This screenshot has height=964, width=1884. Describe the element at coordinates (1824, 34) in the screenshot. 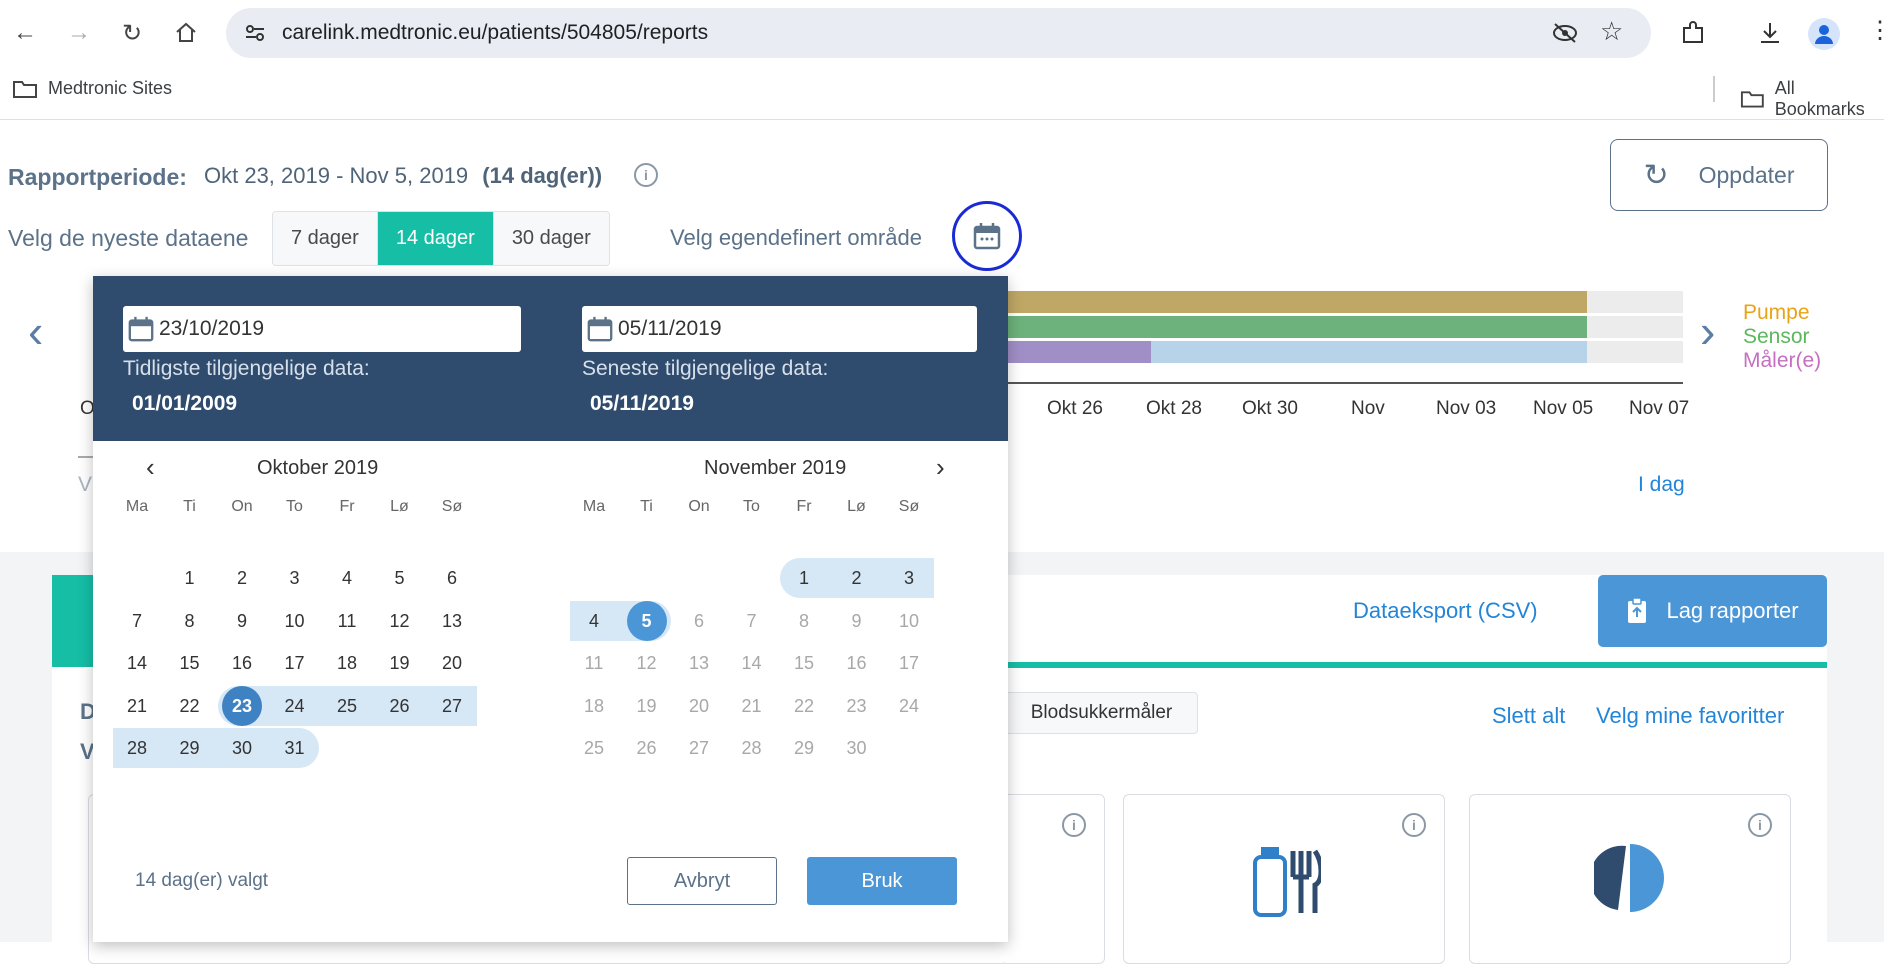

I see `profile-avatar` at that location.